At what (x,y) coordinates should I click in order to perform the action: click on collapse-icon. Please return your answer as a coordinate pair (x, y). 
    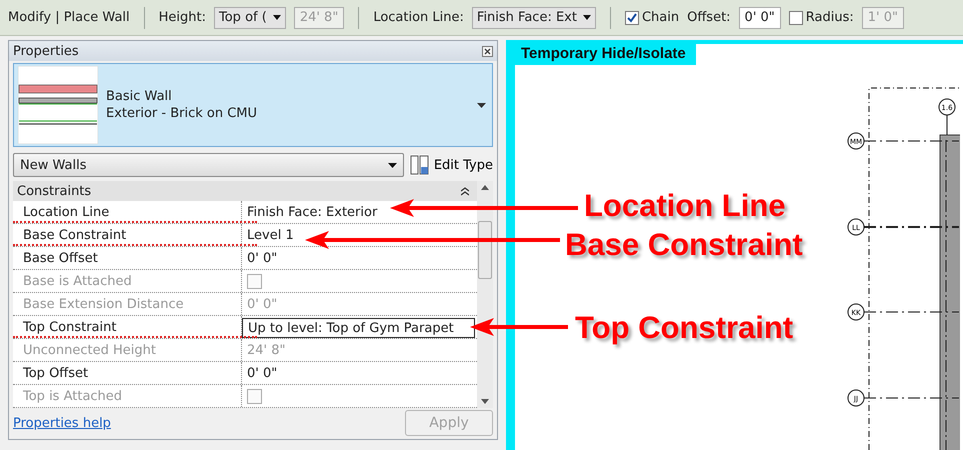
    Looking at the image, I should click on (465, 191).